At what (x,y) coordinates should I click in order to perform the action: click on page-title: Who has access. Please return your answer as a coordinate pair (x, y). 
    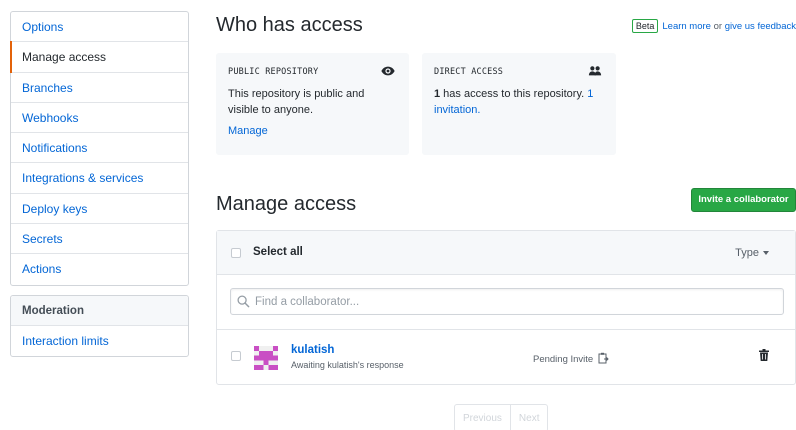
    Looking at the image, I should click on (289, 25).